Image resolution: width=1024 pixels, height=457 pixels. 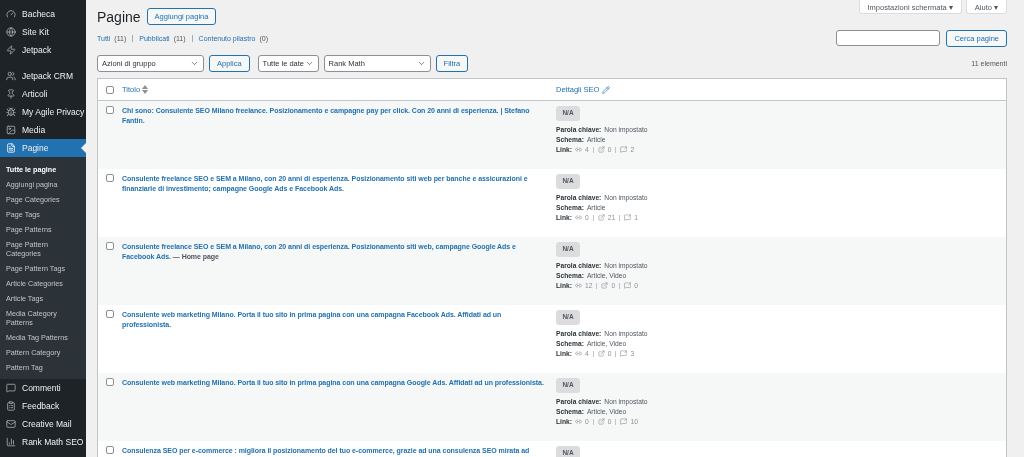 I want to click on form-icon, so click(x=11, y=406).